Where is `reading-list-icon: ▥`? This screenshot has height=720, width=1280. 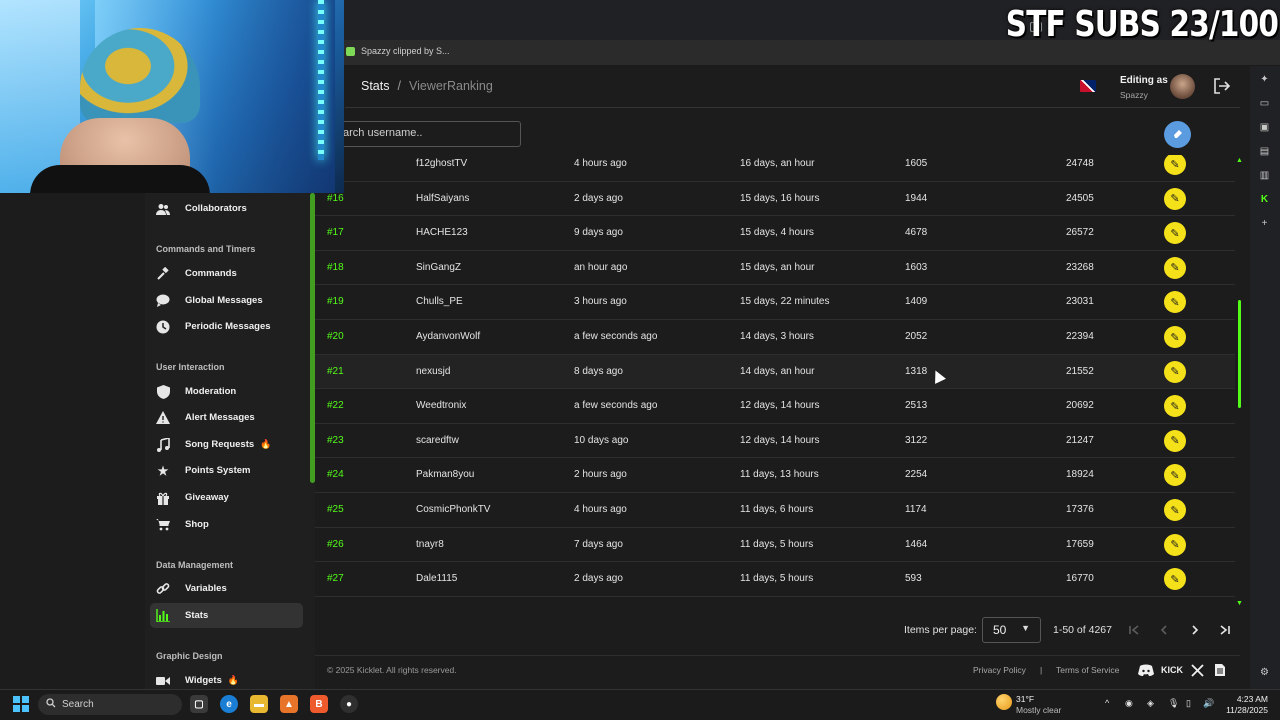
reading-list-icon: ▥ is located at coordinates (1264, 175).